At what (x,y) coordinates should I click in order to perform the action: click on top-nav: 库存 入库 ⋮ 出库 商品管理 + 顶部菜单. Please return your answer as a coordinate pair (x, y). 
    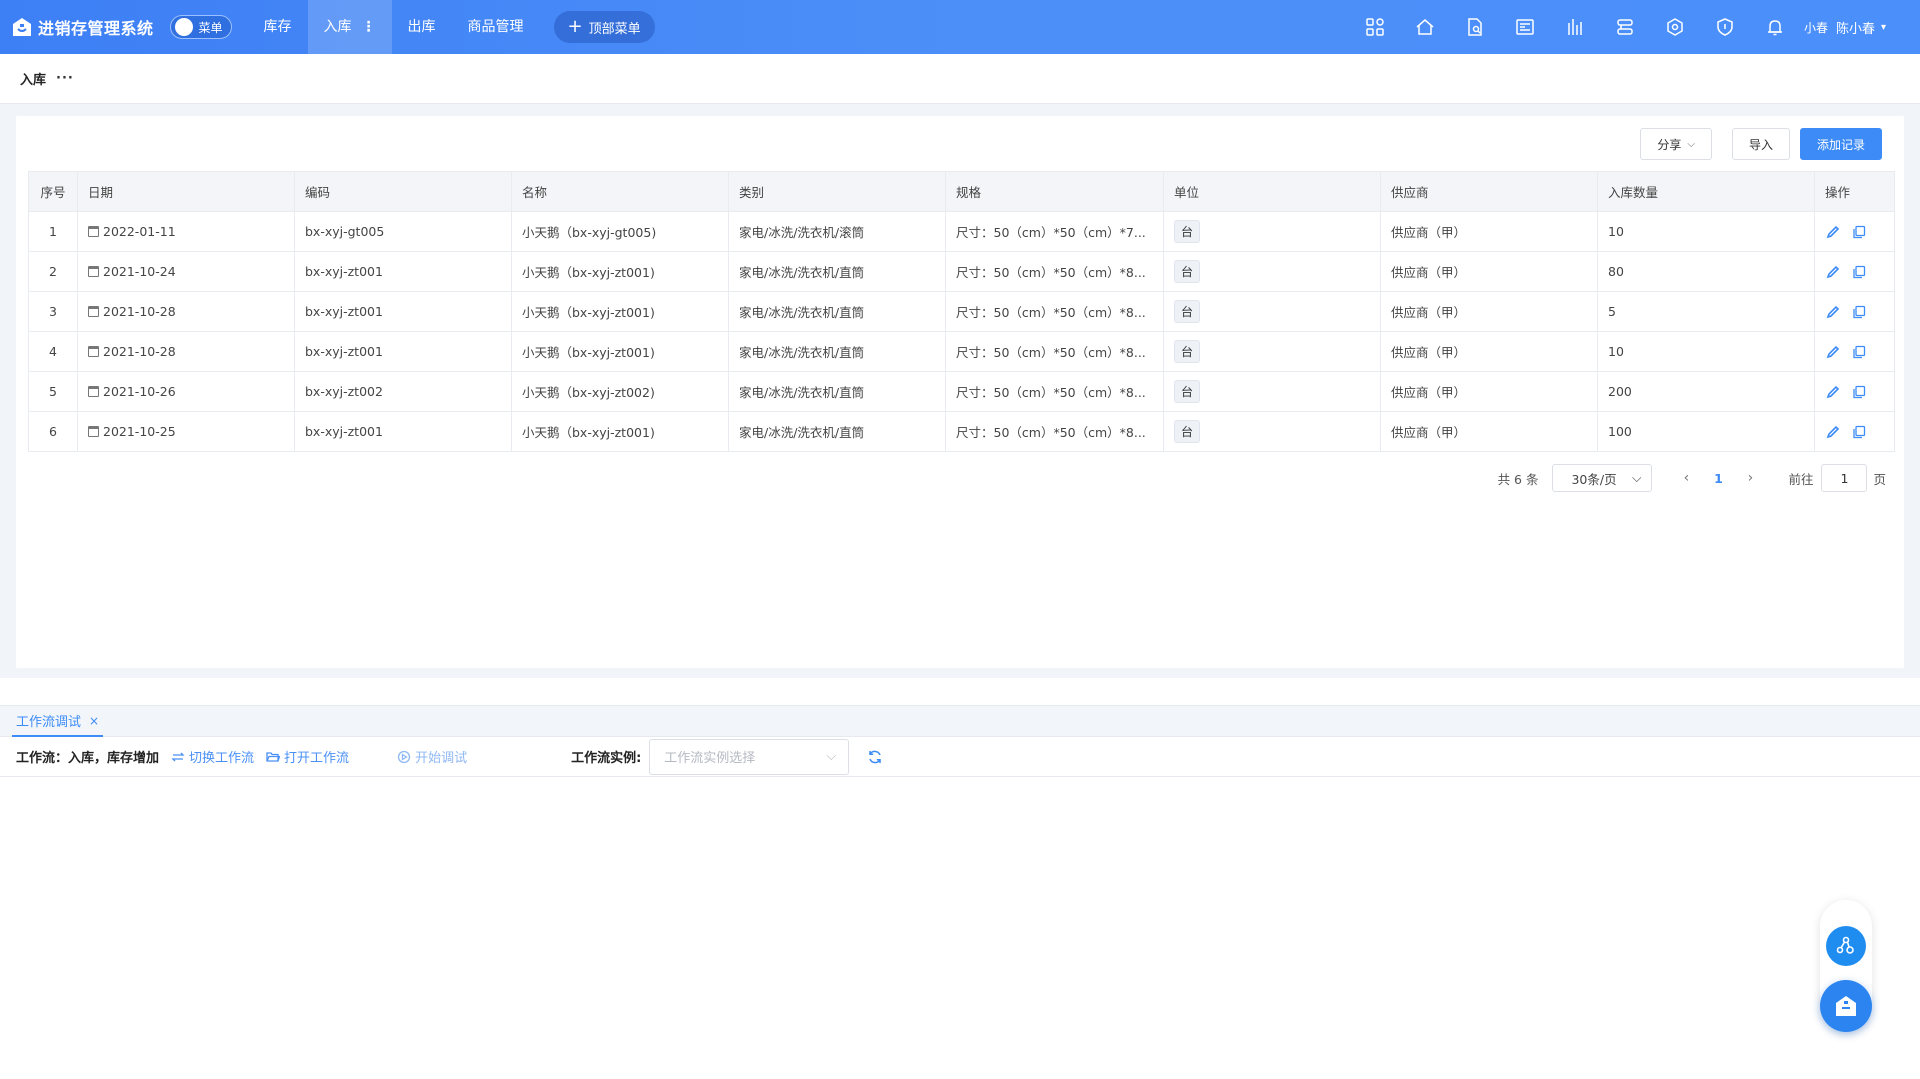
    Looking at the image, I should click on (451, 27).